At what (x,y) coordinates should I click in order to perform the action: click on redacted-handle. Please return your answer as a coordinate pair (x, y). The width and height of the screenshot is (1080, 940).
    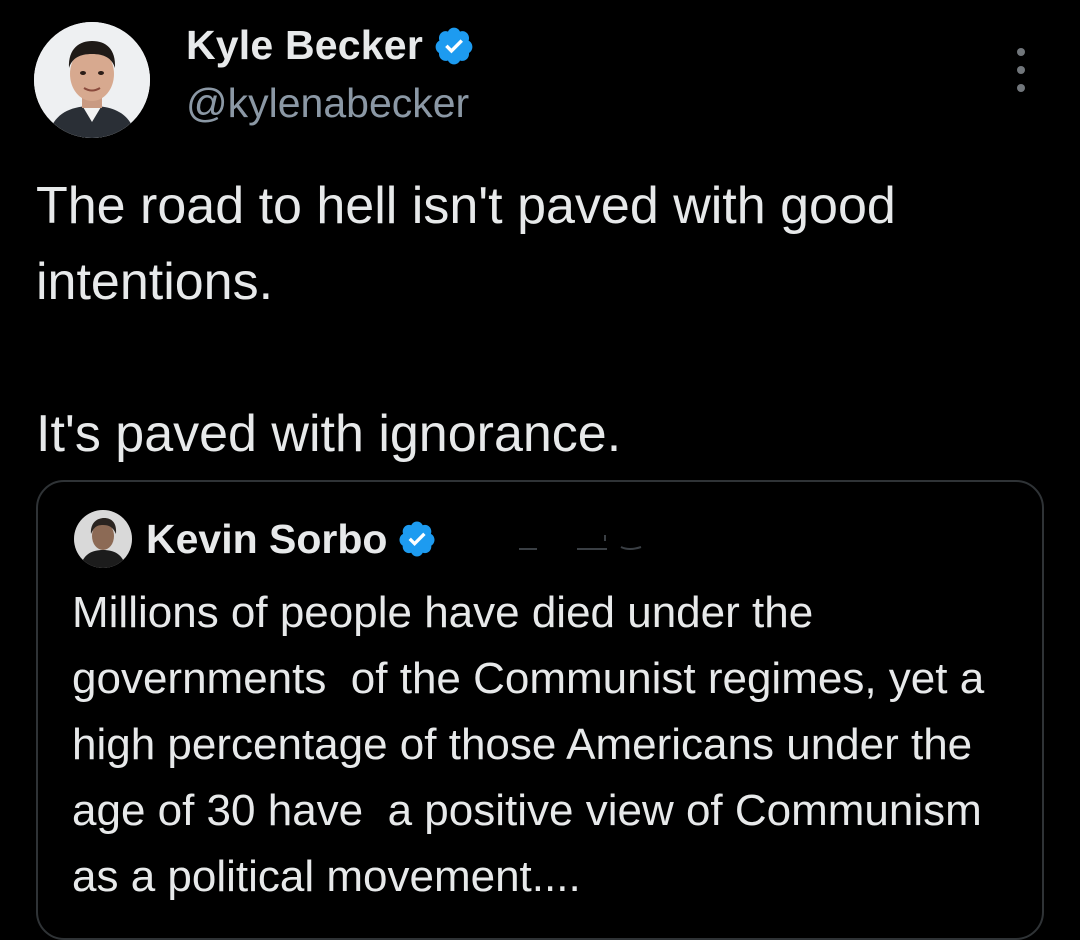
    Looking at the image, I should click on (582, 543).